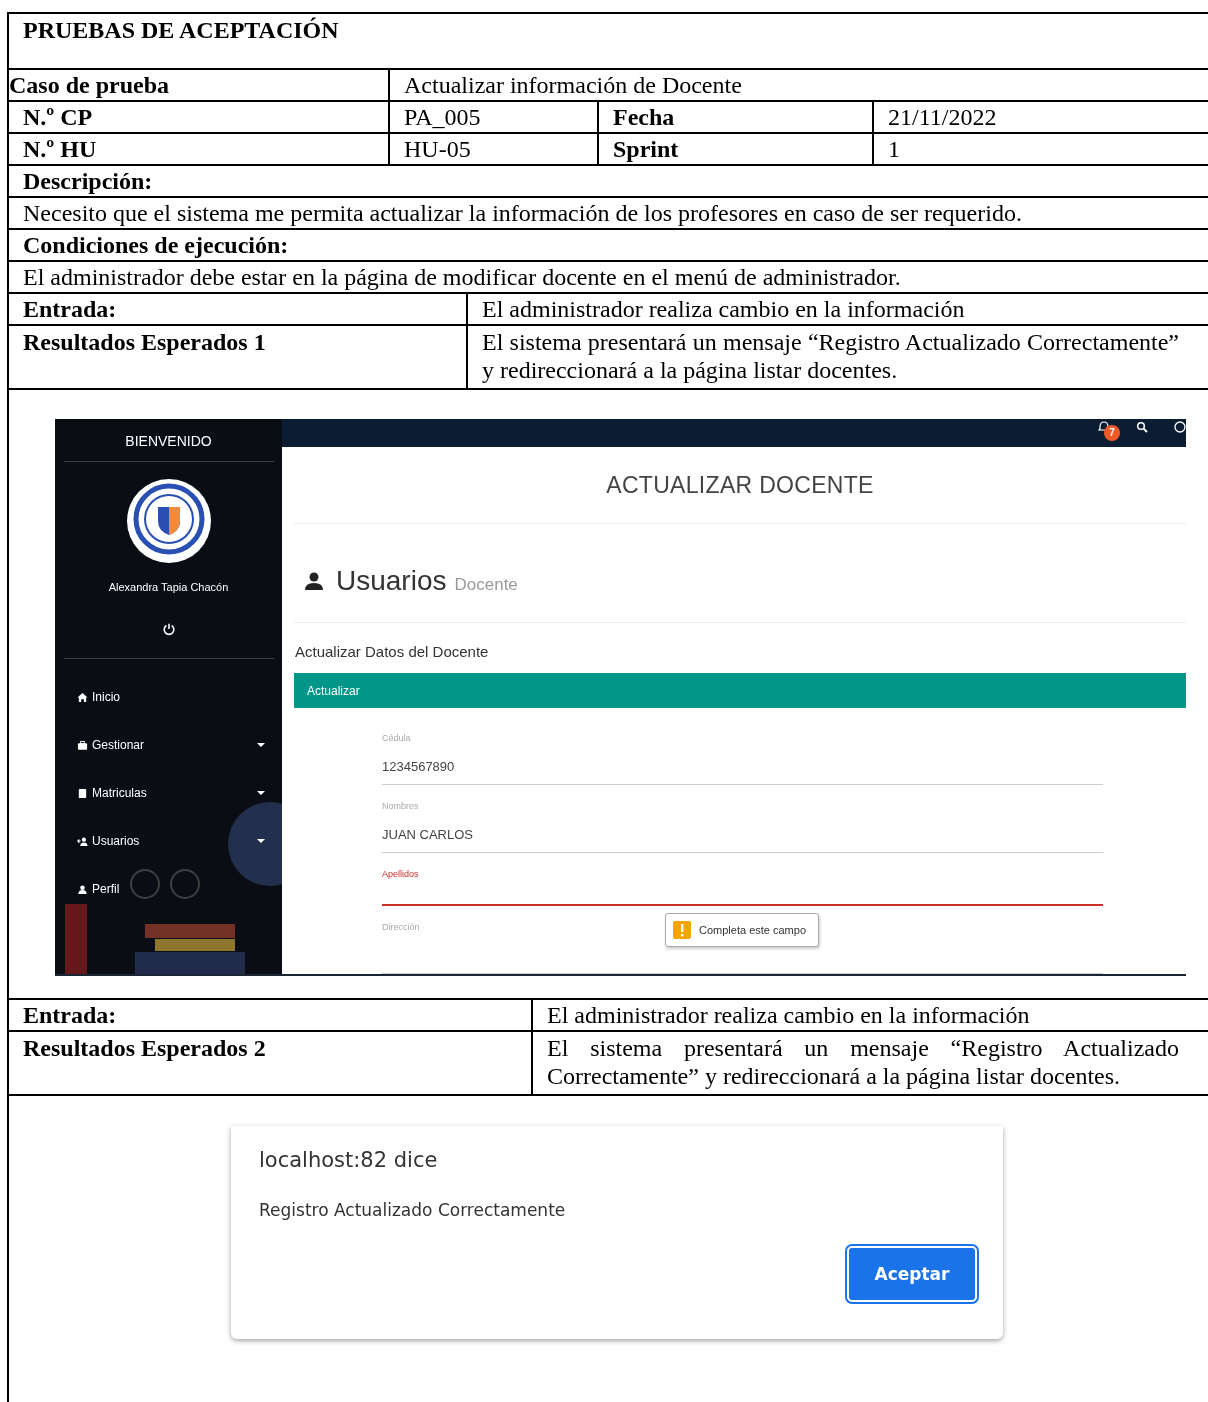 The height and width of the screenshot is (1402, 1208). Describe the element at coordinates (912, 1274) in the screenshot. I see `accept-button: Aceptar` at that location.